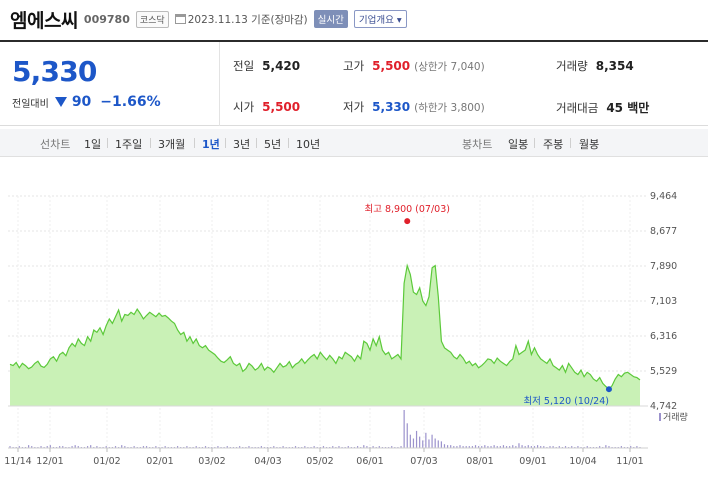  What do you see at coordinates (518, 144) in the screenshot?
I see `candle-daily: 일봉` at bounding box center [518, 144].